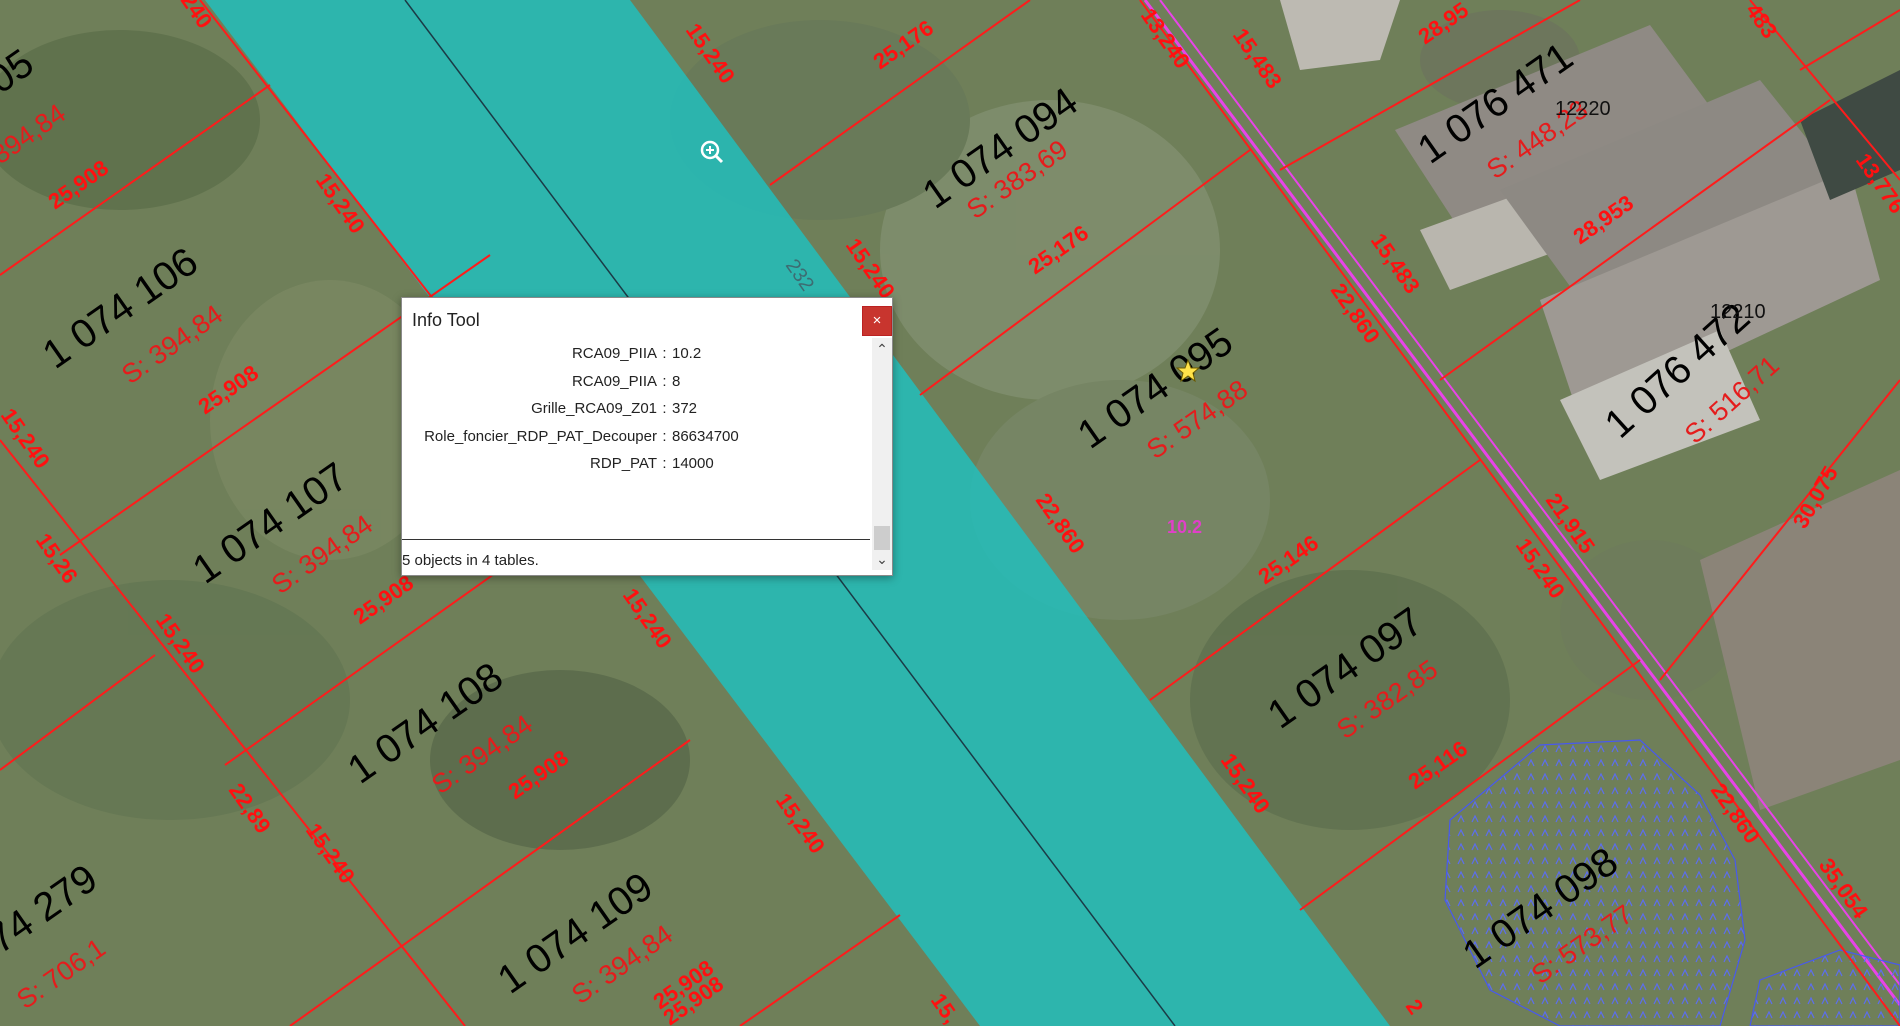 The width and height of the screenshot is (1900, 1026). Describe the element at coordinates (470, 560) in the screenshot. I see `status-text: 5 objects in 4 tables.` at that location.